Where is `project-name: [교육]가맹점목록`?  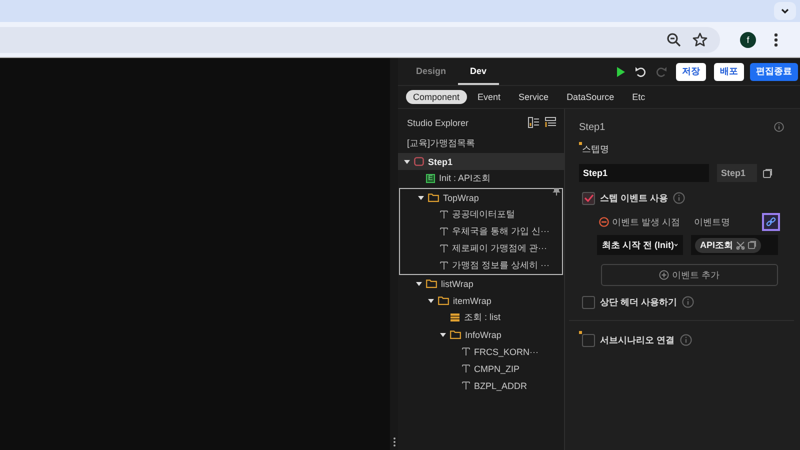 project-name: [교육]가맹점목록 is located at coordinates (441, 143).